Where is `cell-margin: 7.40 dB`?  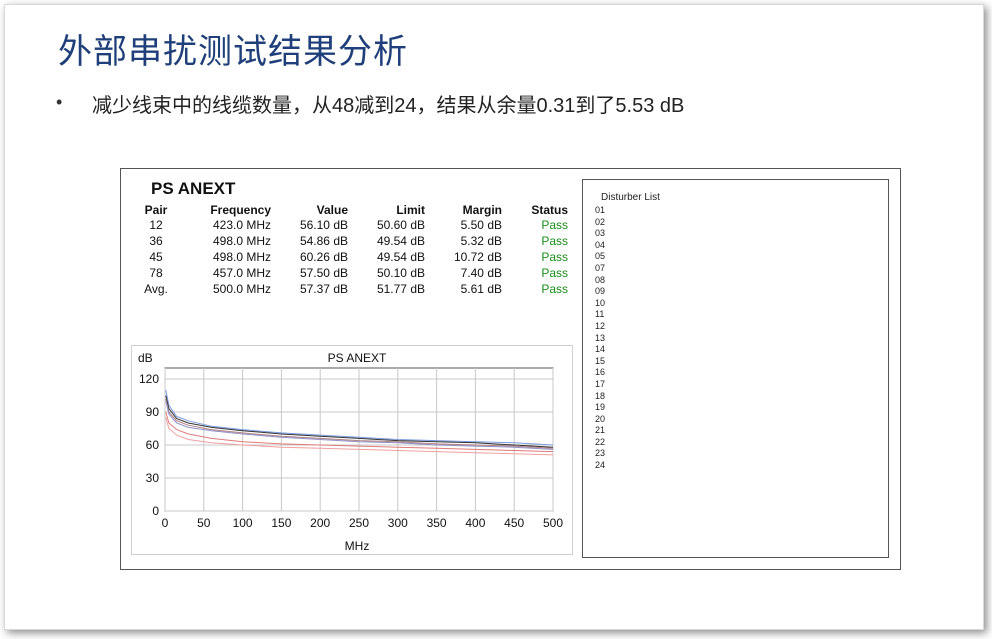 cell-margin: 7.40 dB is located at coordinates (481, 273).